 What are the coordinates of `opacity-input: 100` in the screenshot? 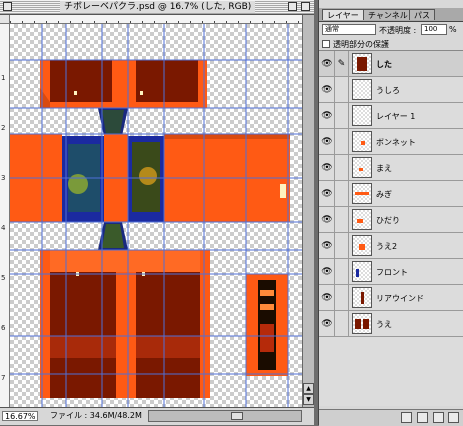 It's located at (434, 29).